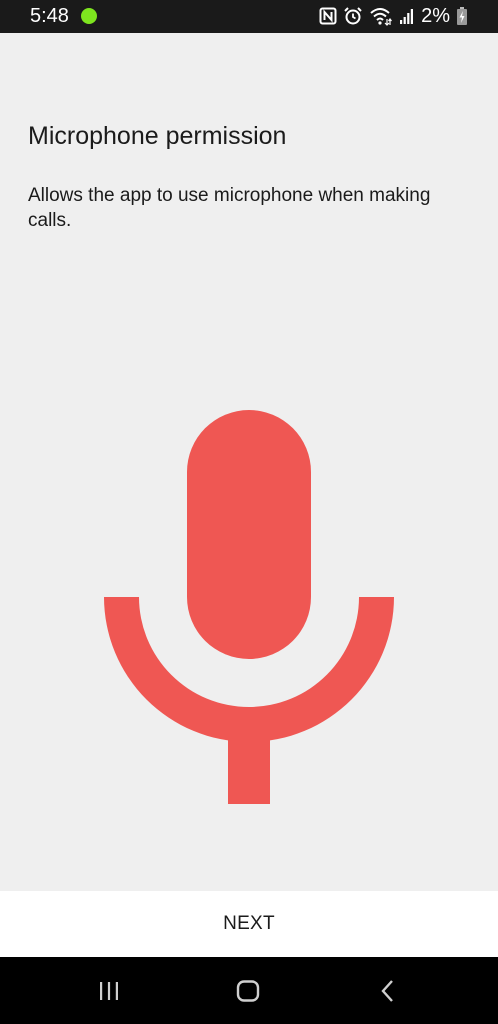  I want to click on next-button: NEXT, so click(249, 924).